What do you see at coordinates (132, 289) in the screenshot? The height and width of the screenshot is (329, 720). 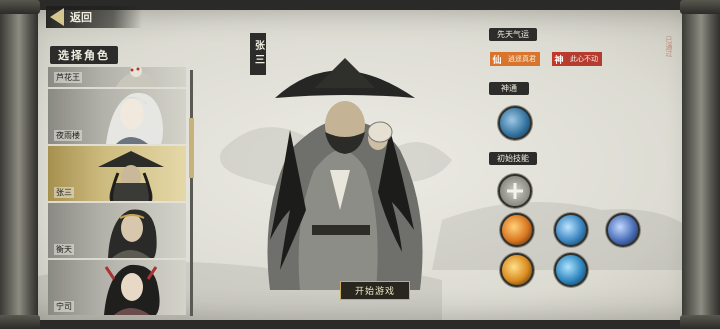 I see `portrait-ningsi` at bounding box center [132, 289].